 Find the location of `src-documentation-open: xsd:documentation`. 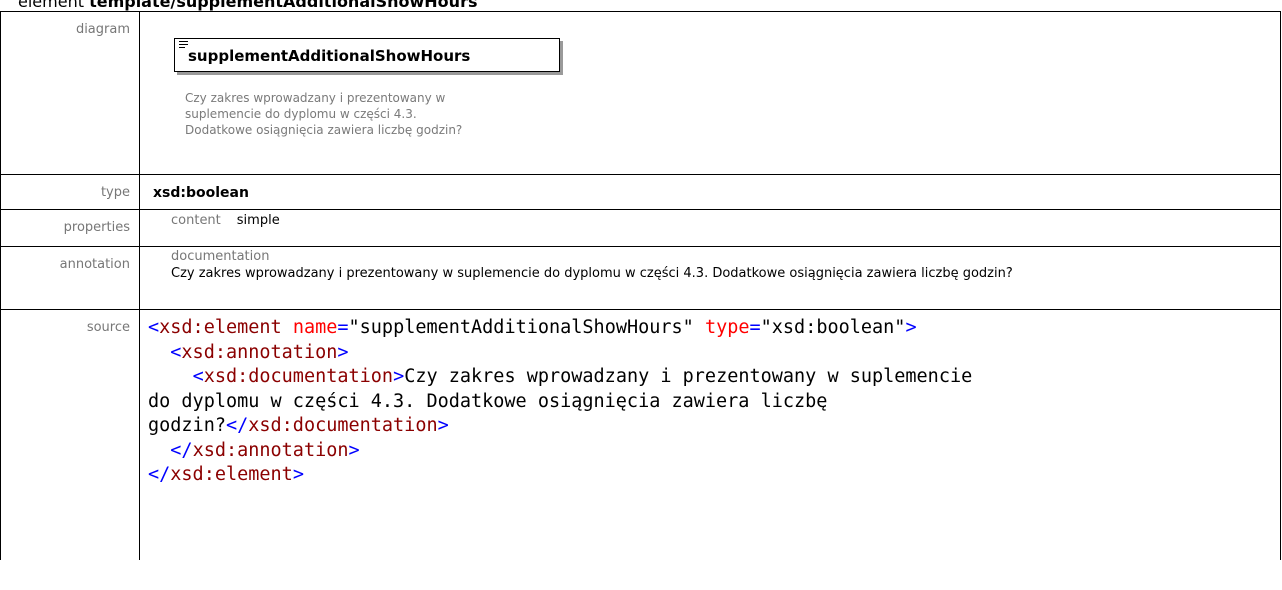

src-documentation-open: xsd:documentation is located at coordinates (298, 376).